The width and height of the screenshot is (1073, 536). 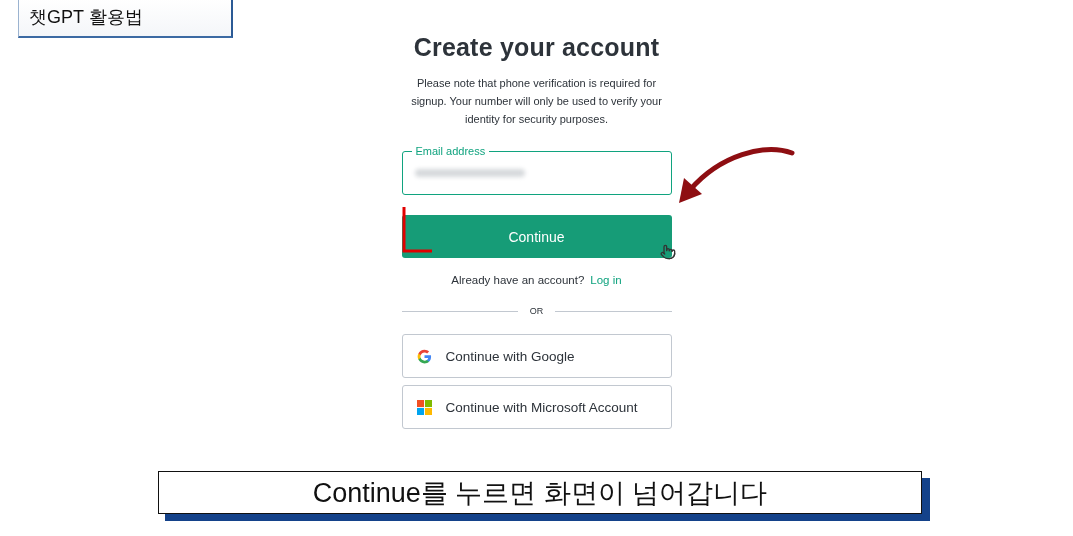 I want to click on google-icon, so click(x=424, y=356).